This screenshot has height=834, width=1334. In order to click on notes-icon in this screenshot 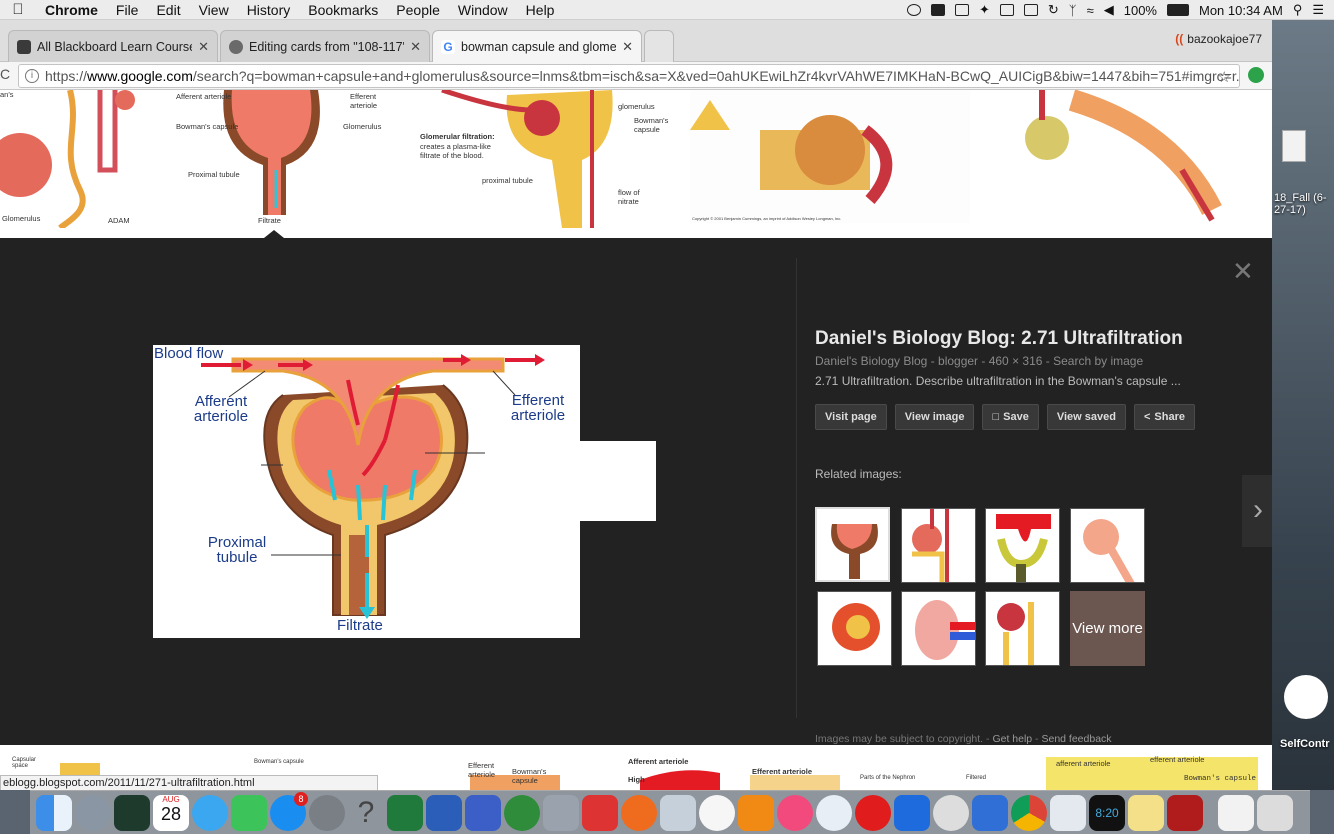, I will do `click(937, 10)`.